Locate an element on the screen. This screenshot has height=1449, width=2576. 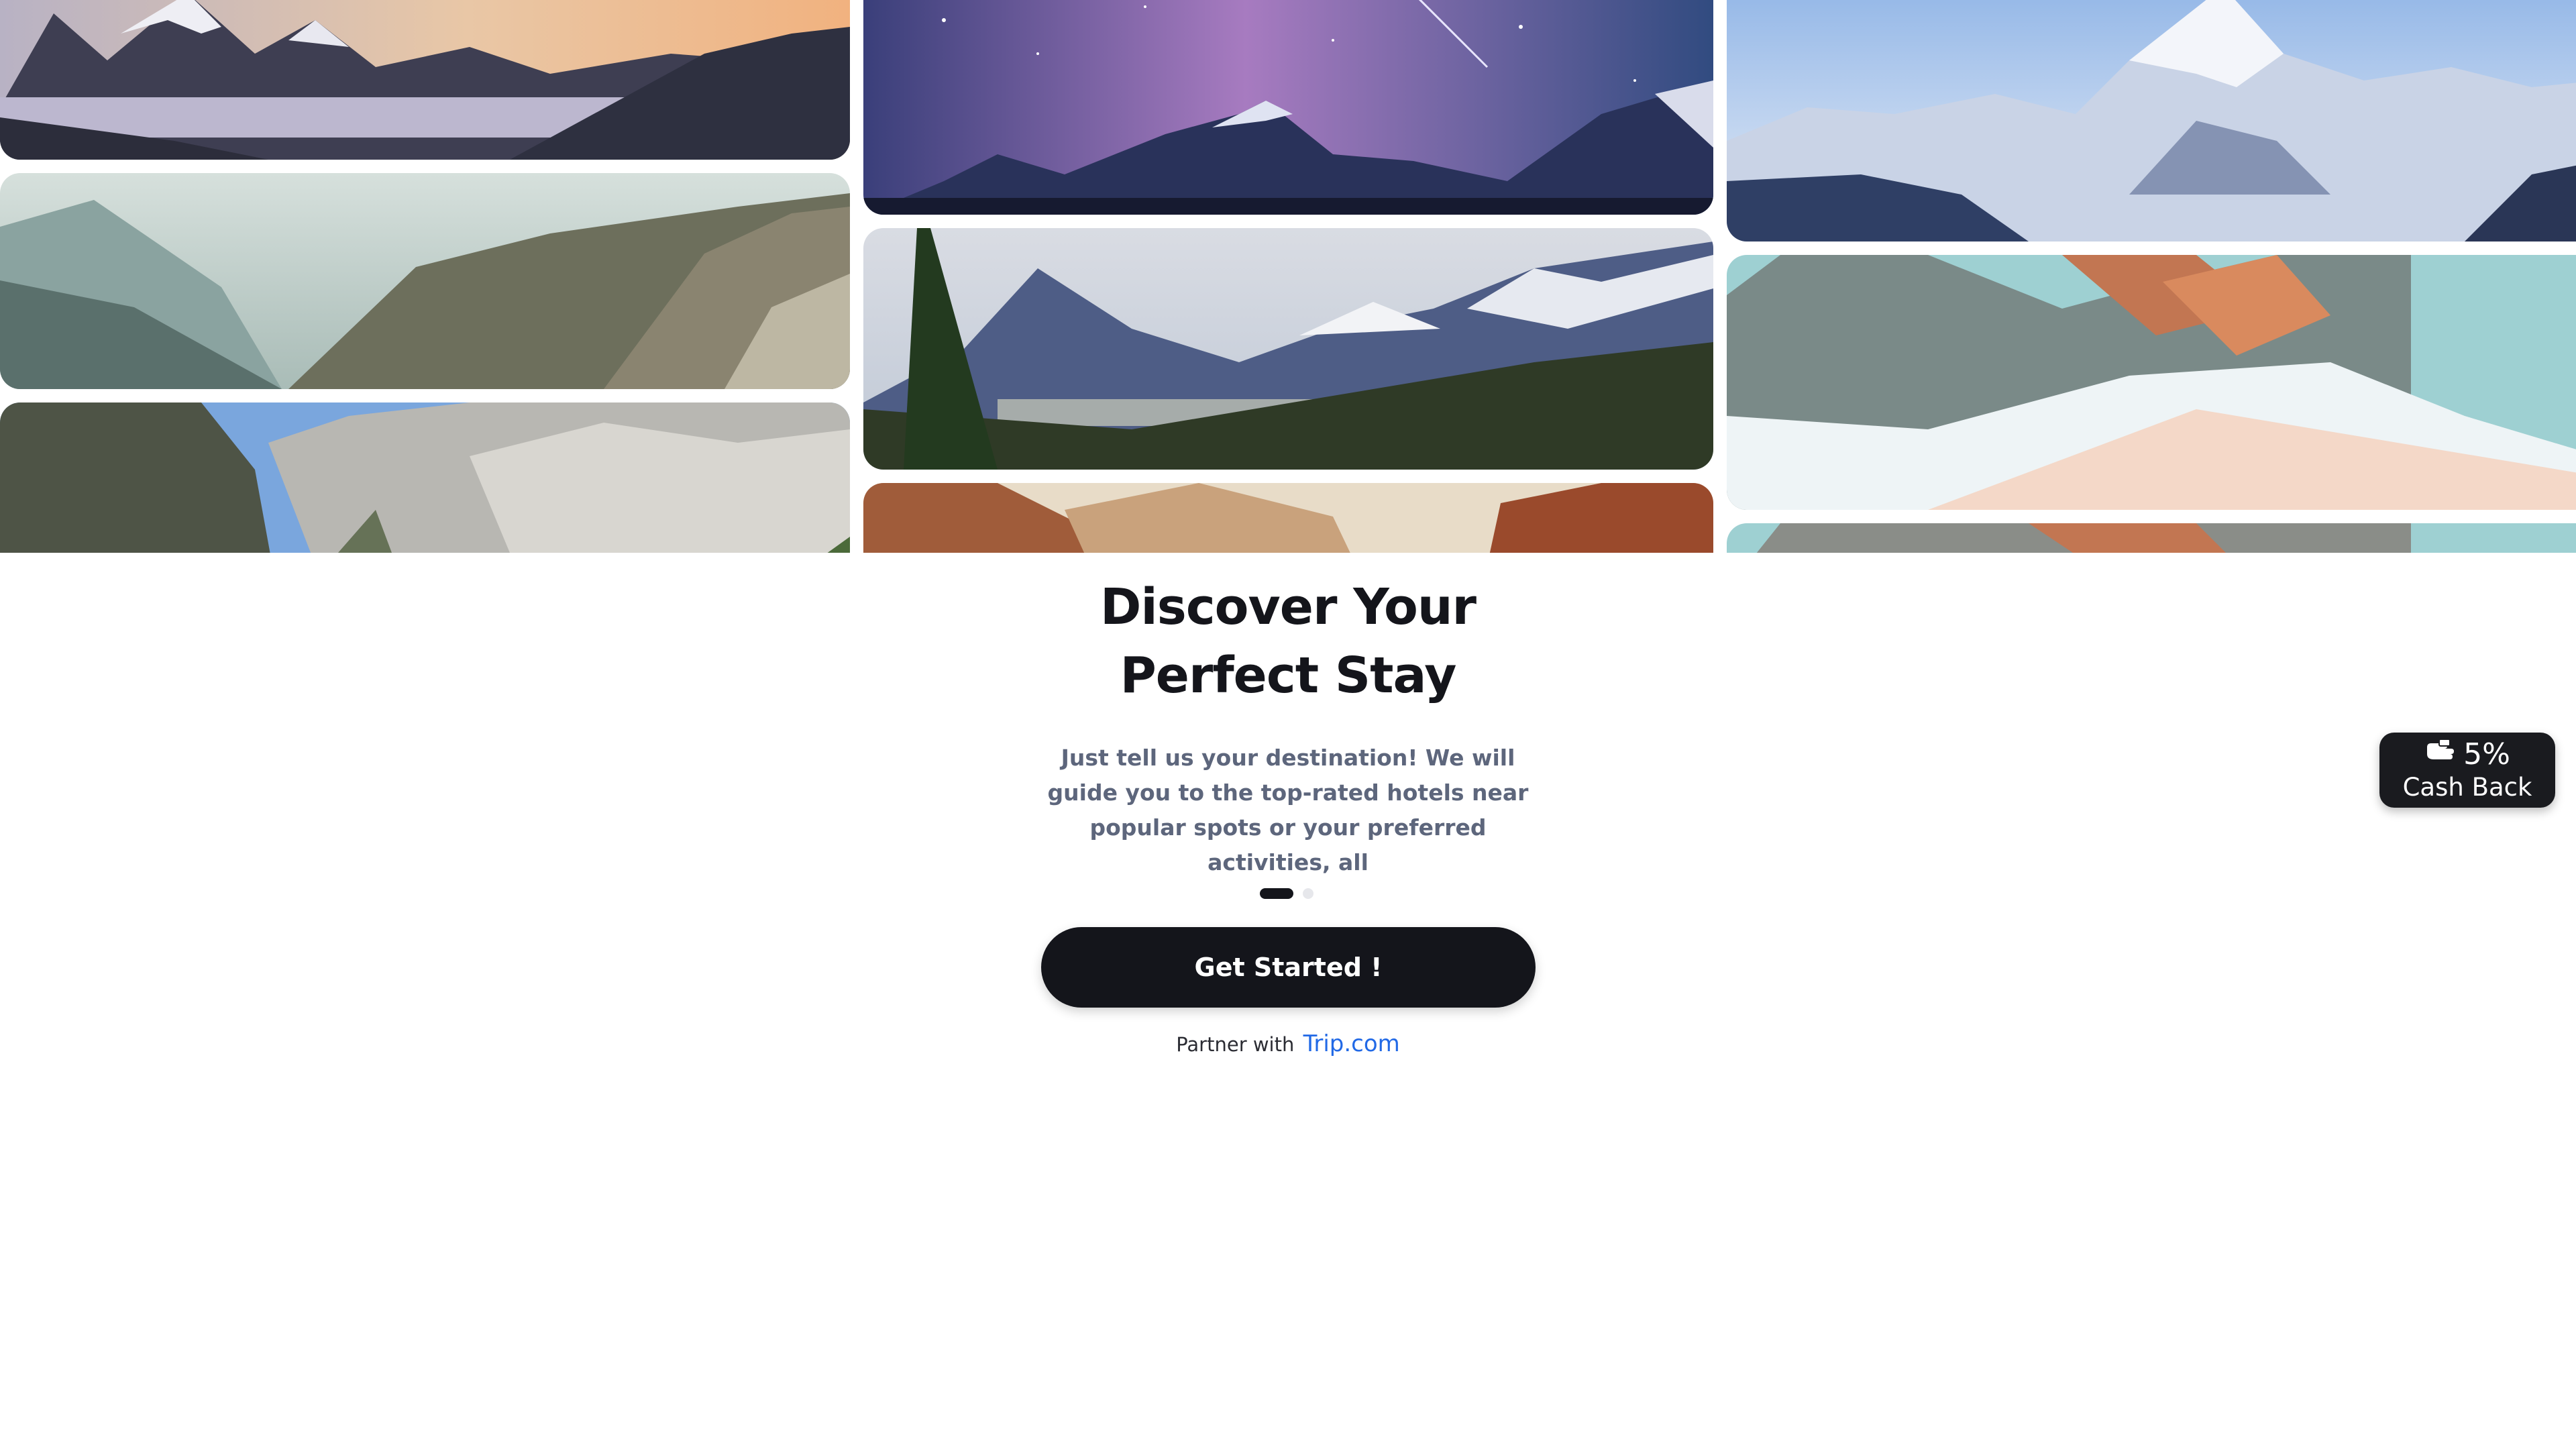
cash-back-percent-row: 5% is located at coordinates (2467, 755).